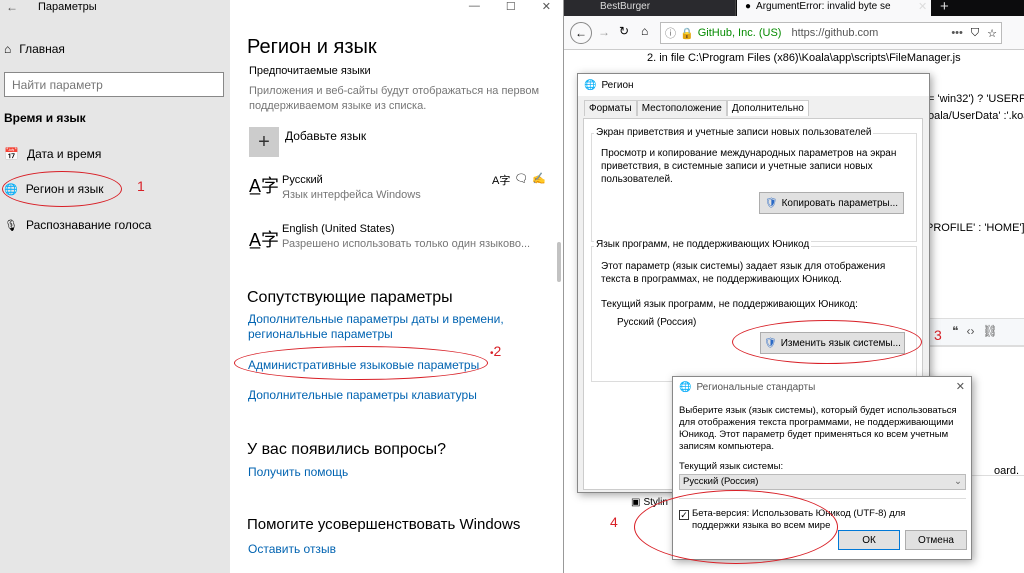  What do you see at coordinates (474, 9) in the screenshot?
I see `minimize-icon: —` at bounding box center [474, 9].